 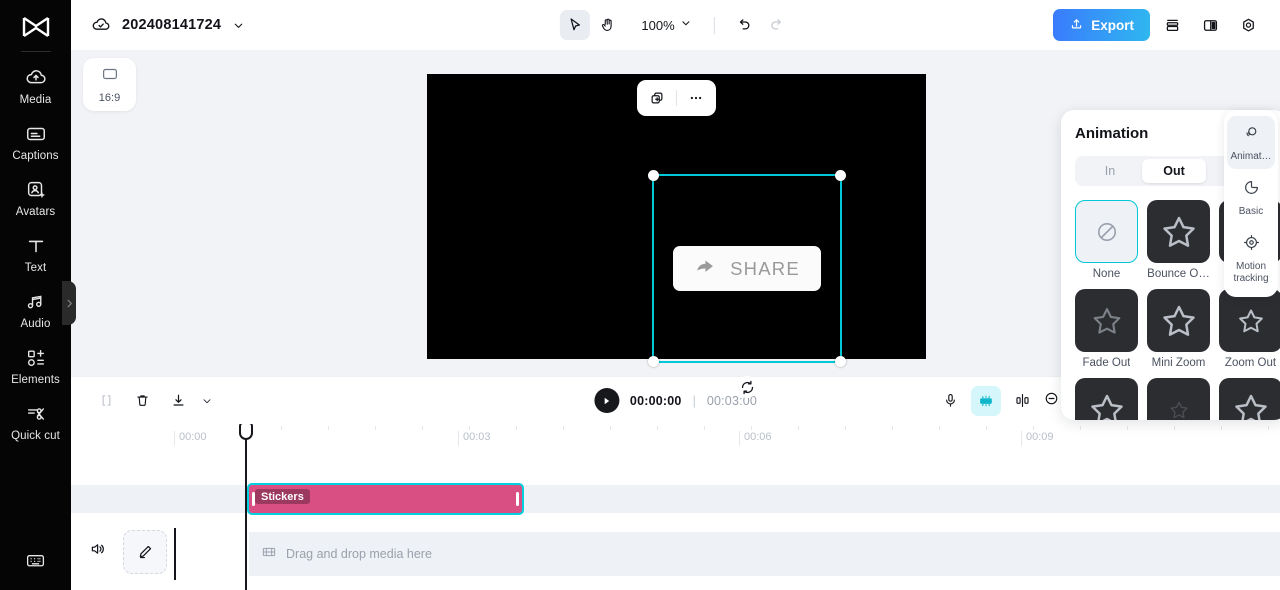 I want to click on split-button, so click(x=106, y=401).